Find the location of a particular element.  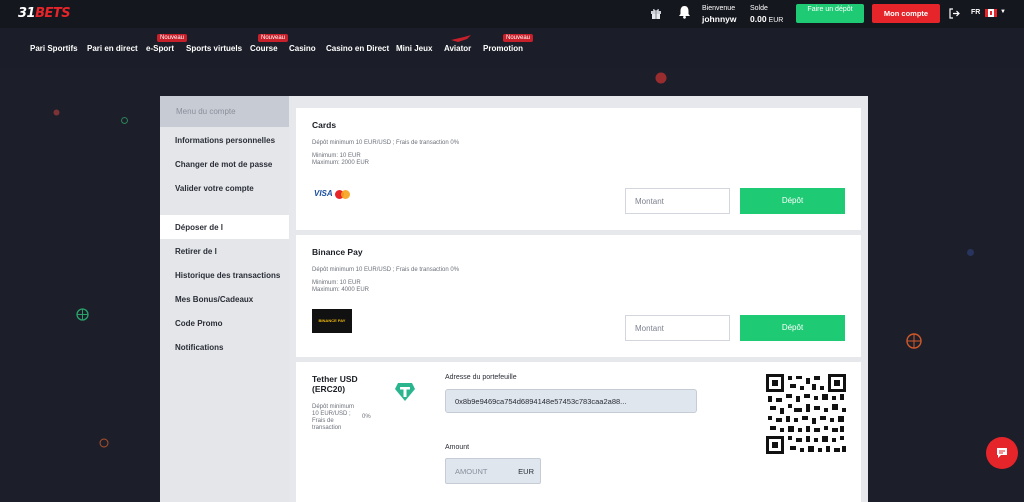

live-chat-button is located at coordinates (1002, 453).